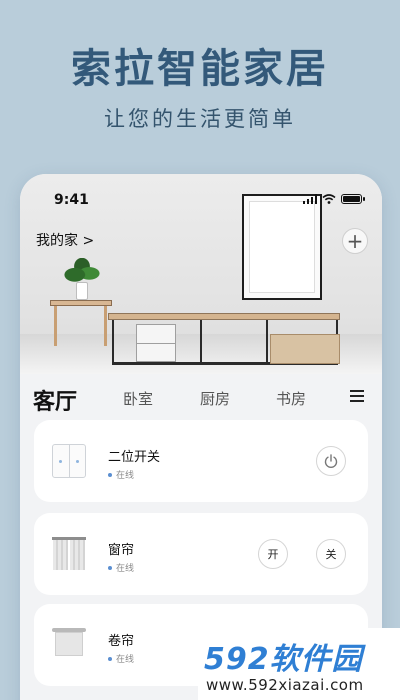 This screenshot has height=700, width=400. Describe the element at coordinates (201, 554) in the screenshot. I see `device-card-curtain: 窗帘 在线 开 关` at that location.